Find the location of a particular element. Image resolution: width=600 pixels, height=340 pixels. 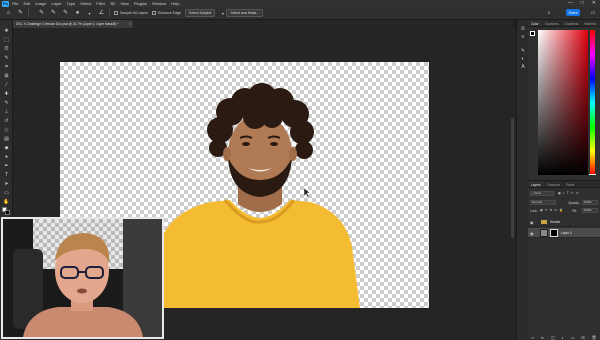

pen-tool-icon: ✒ is located at coordinates (6, 166).